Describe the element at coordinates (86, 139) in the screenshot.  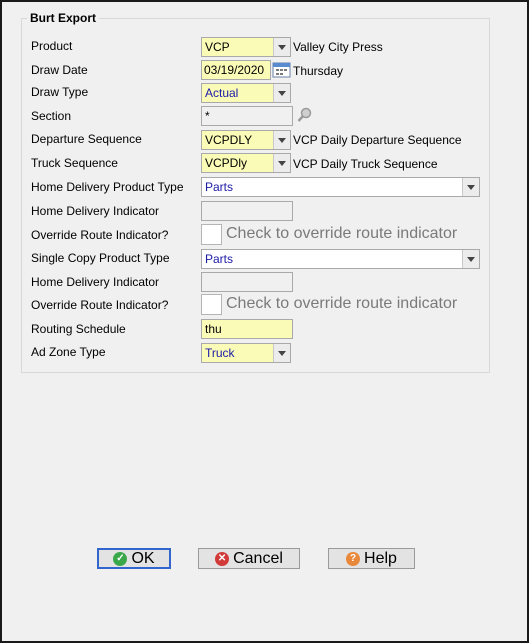
I see `departure-sequence-label: Departure Sequence` at that location.